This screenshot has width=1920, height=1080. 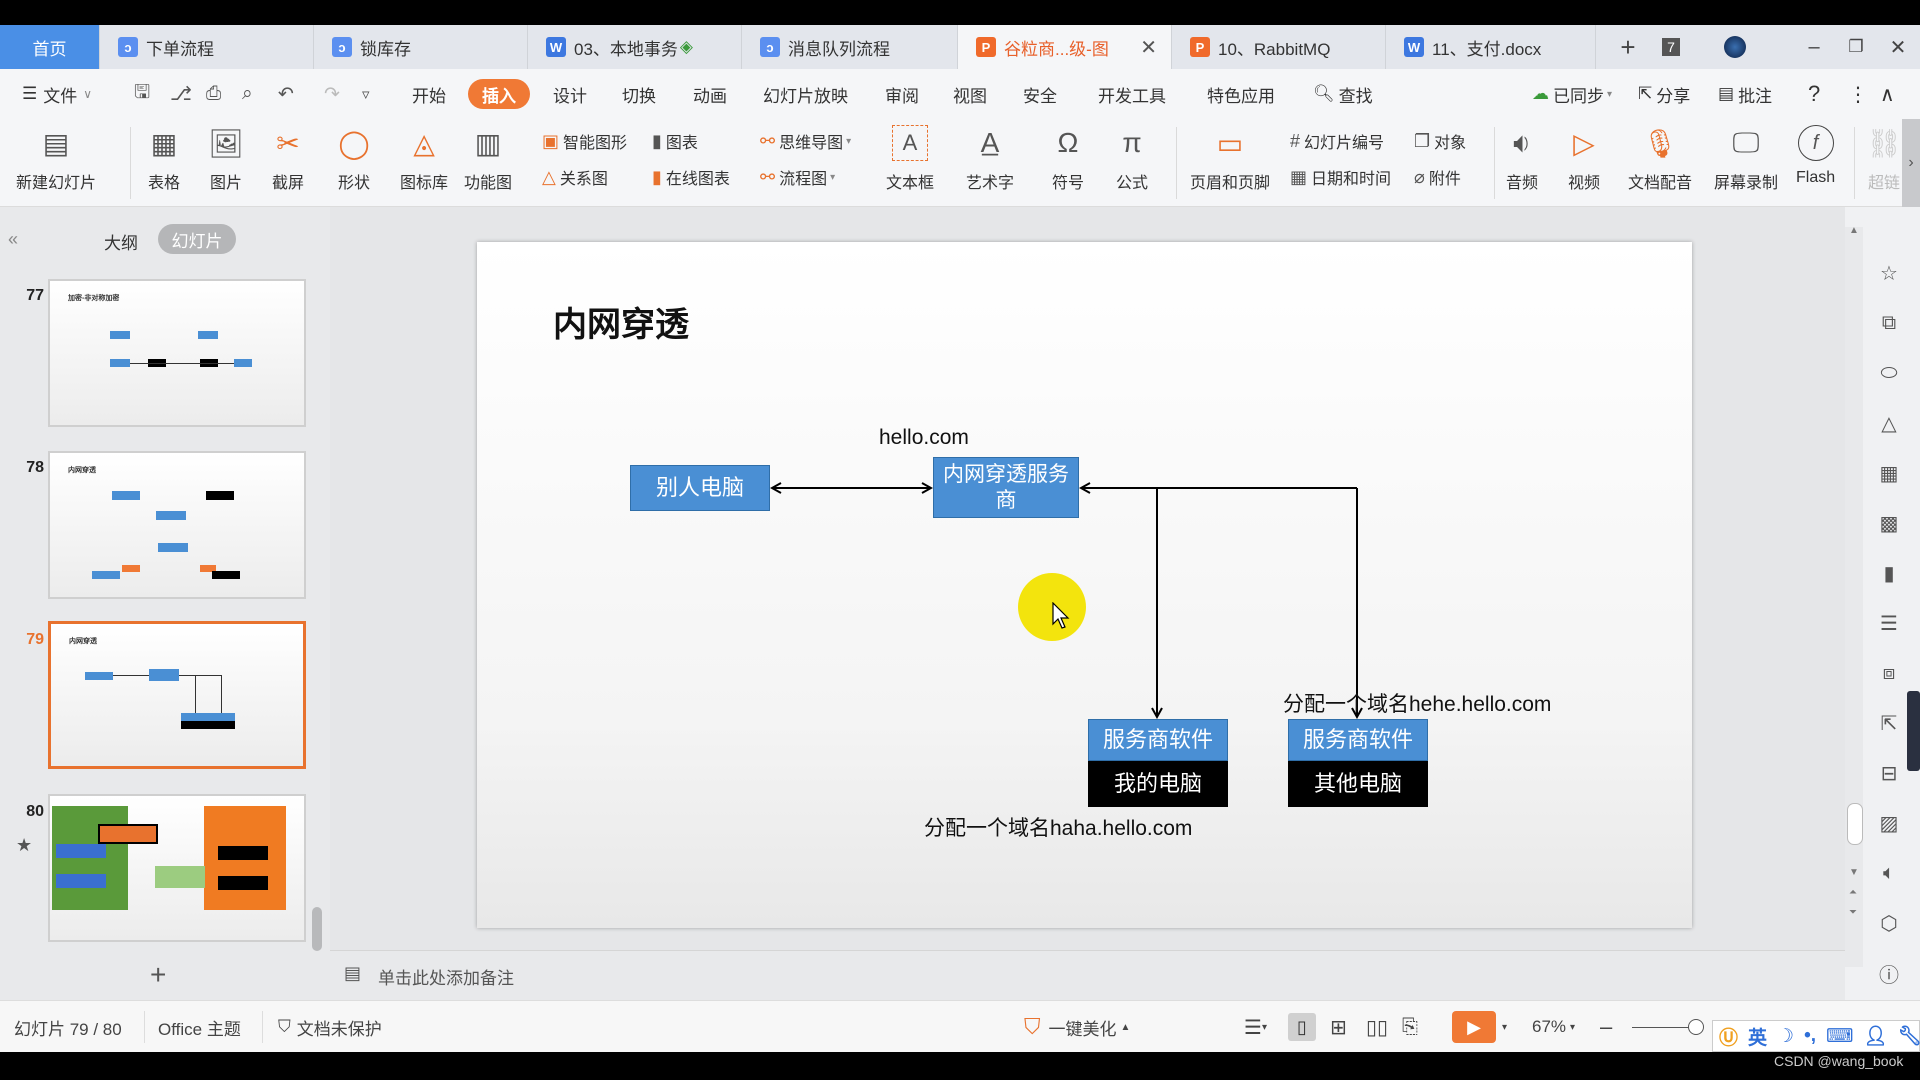 I want to click on formula-button: π 公式, so click(x=1132, y=159).